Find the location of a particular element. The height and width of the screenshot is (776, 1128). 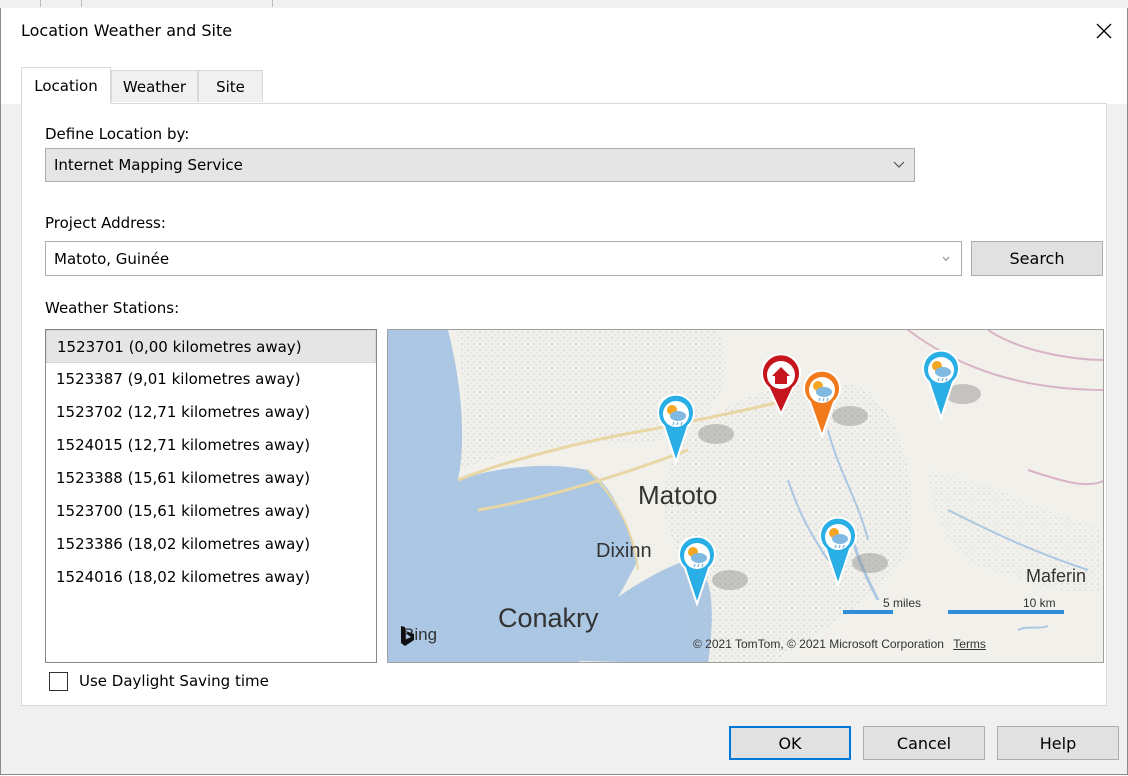

map-label-dixinn: Dixinn is located at coordinates (624, 551).